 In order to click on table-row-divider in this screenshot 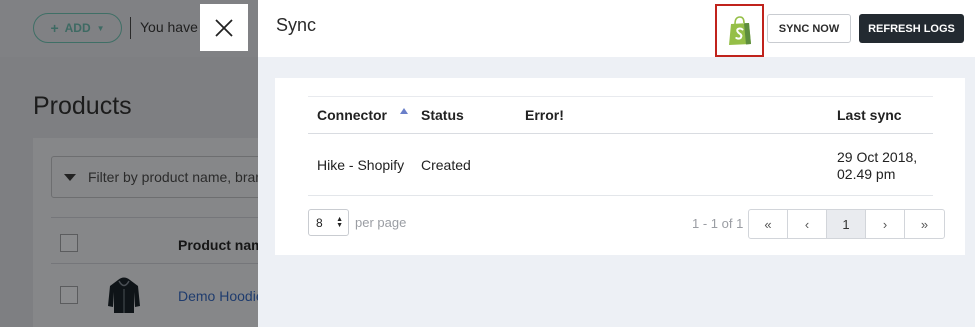, I will do `click(620, 195)`.